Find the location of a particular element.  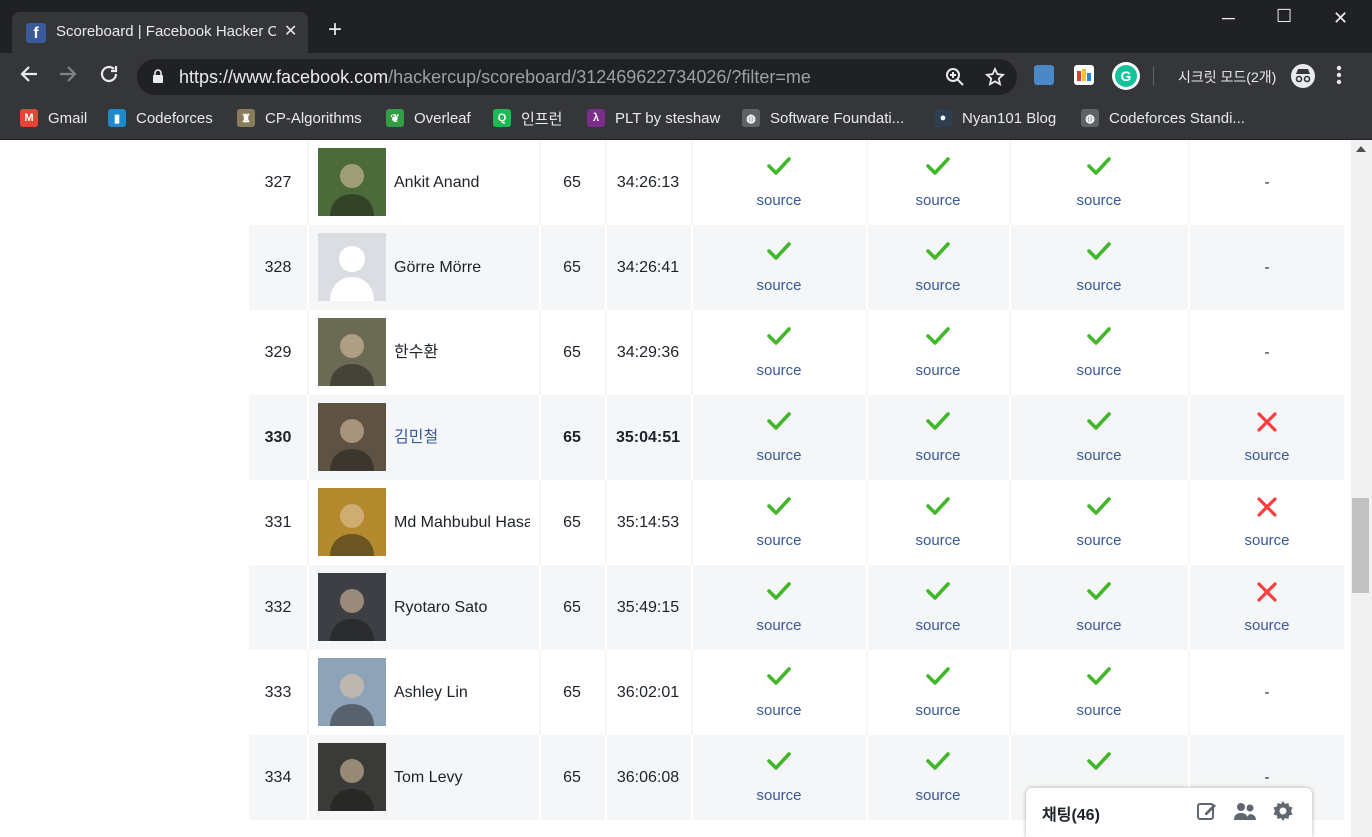

contestant-name: Ankit Anand is located at coordinates (462, 182).